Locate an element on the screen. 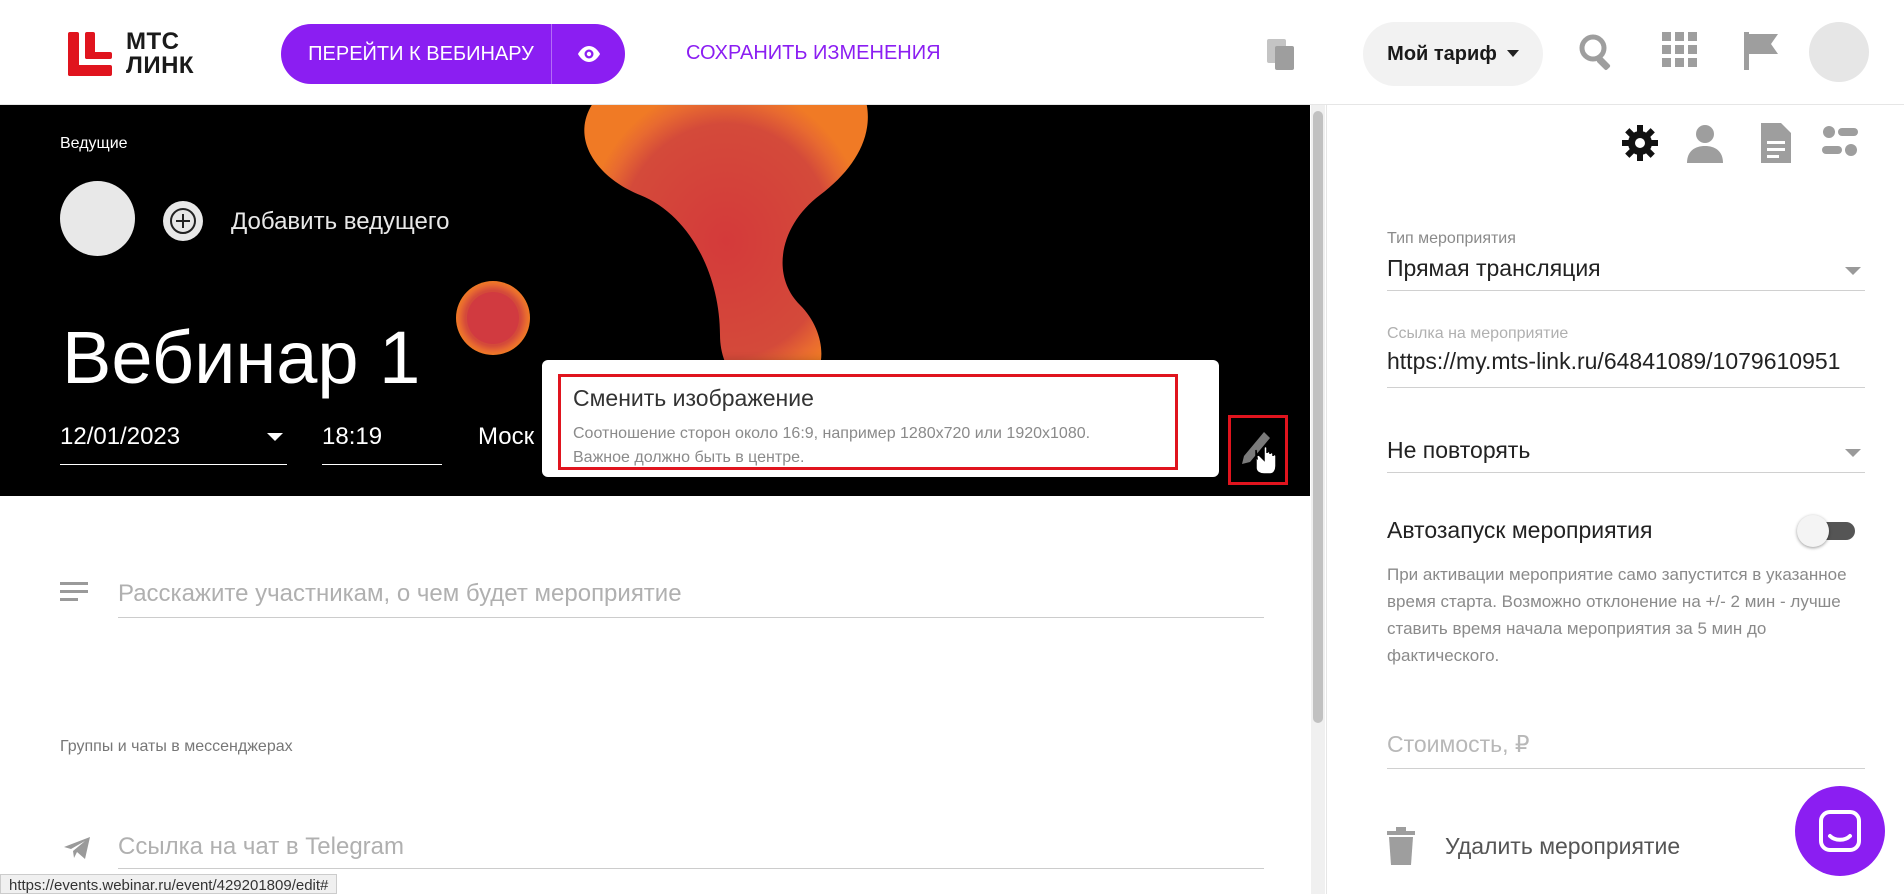  telegram-link-input: Ссылка на чат в Telegram is located at coordinates (691, 847).